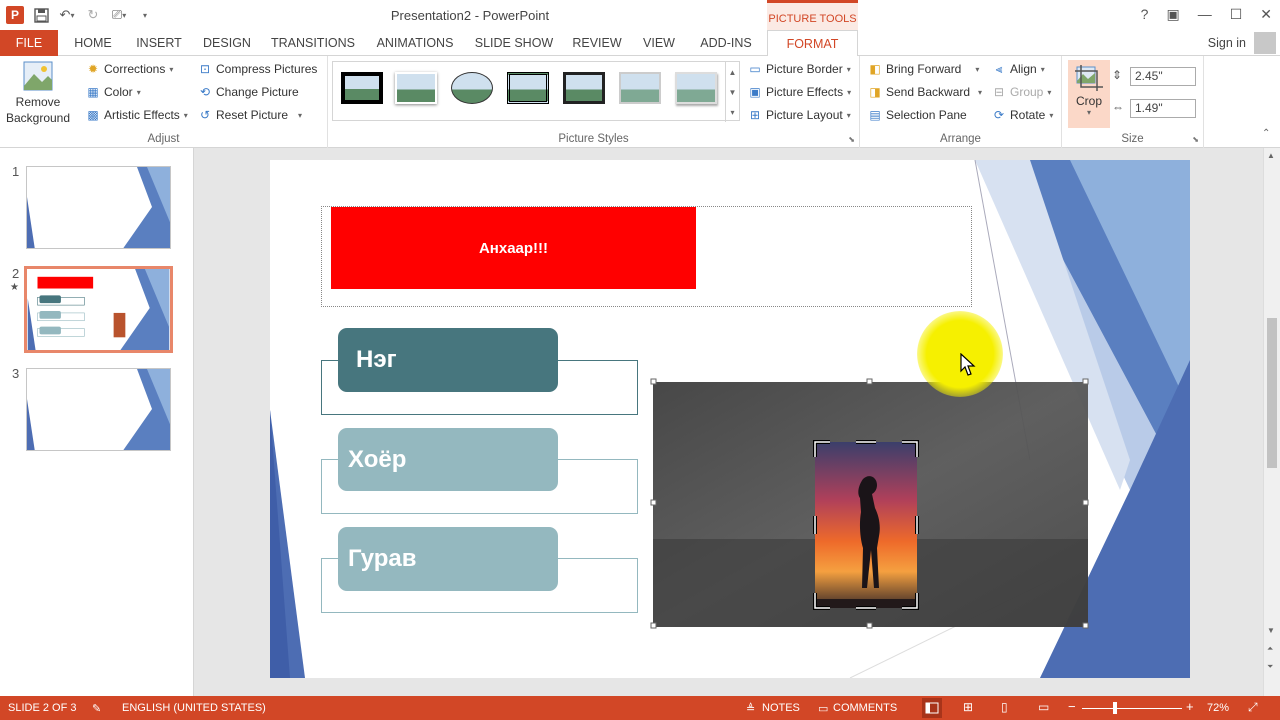 Image resolution: width=1280 pixels, height=720 pixels. I want to click on shape-height-input: 2.45", so click(1163, 76).